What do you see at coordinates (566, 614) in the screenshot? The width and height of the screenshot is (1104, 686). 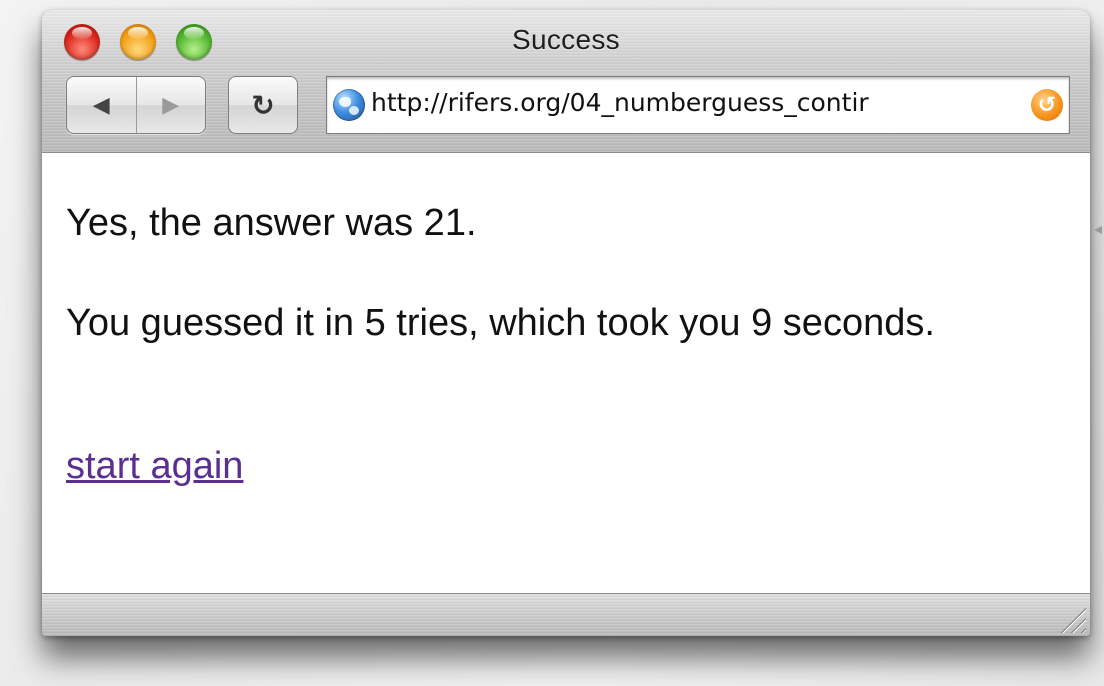 I see `status-bar` at bounding box center [566, 614].